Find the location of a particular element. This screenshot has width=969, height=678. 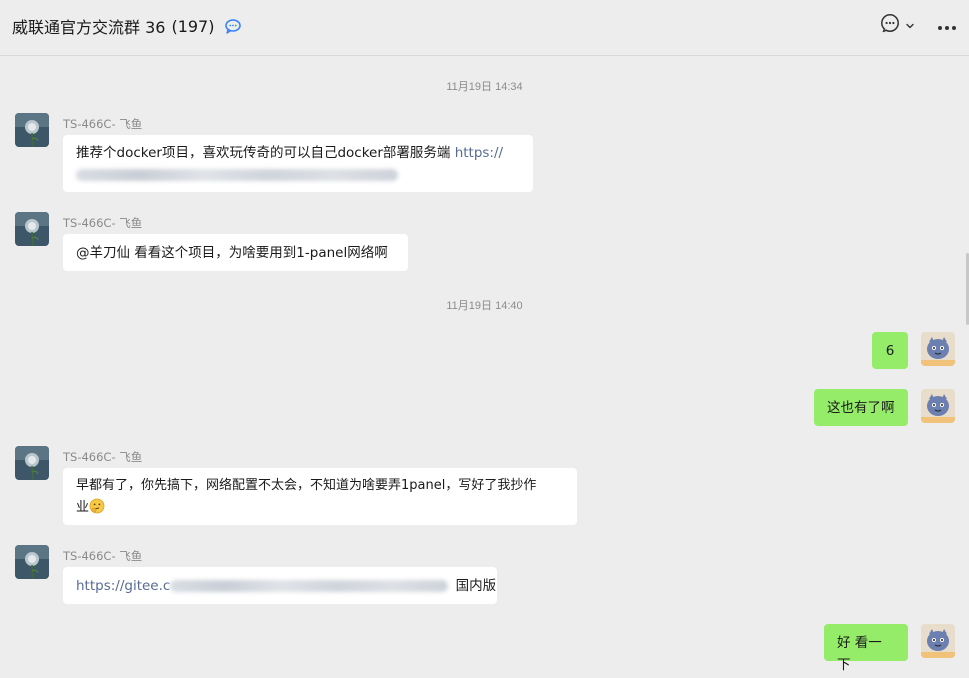

chevron-down-icon is located at coordinates (910, 25).